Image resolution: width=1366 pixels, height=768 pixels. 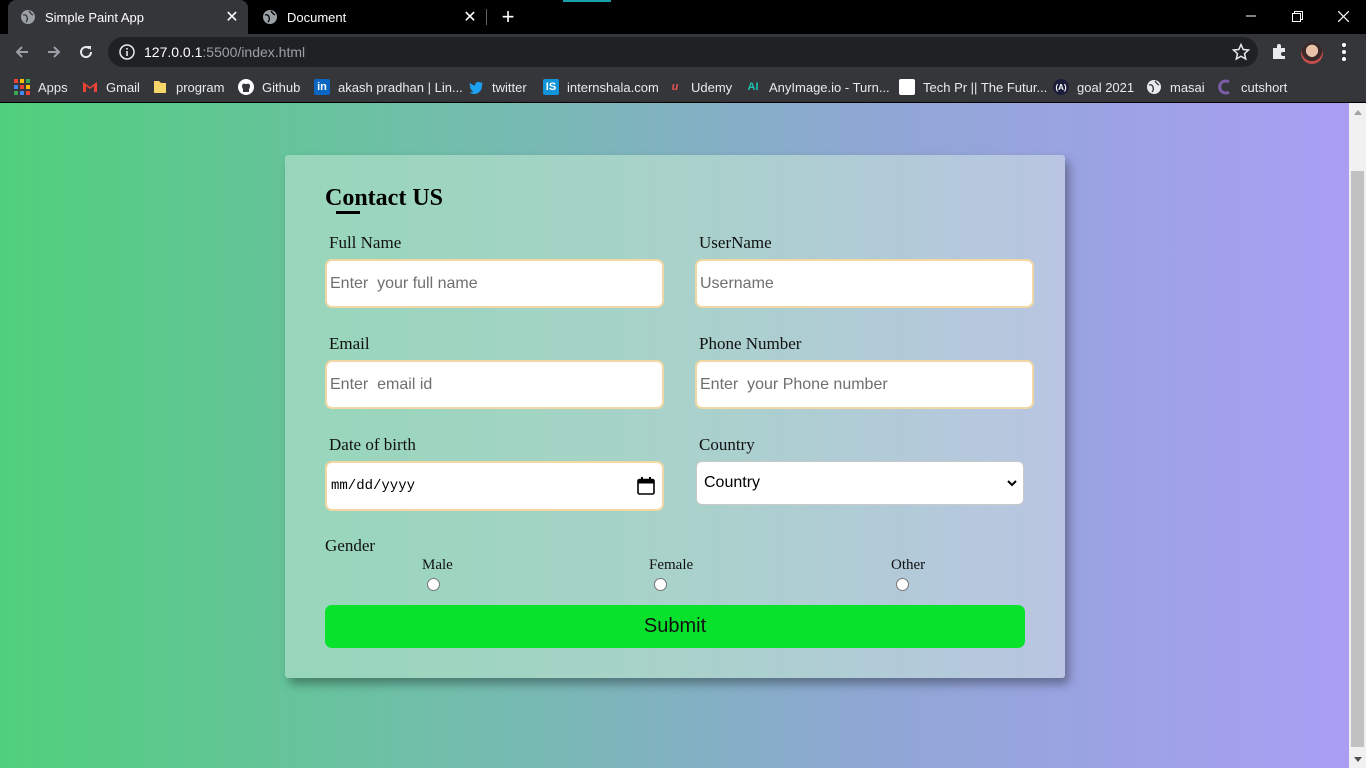 What do you see at coordinates (613, 87) in the screenshot?
I see `bookmark-label: internshala.com` at bounding box center [613, 87].